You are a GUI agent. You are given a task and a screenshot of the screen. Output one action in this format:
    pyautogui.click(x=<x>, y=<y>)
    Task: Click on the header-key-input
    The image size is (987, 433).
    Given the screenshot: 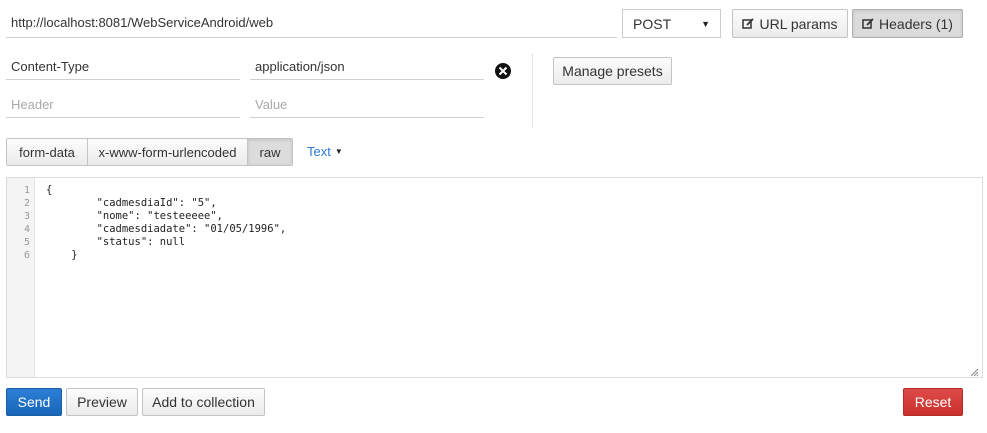 What is the action you would take?
    pyautogui.click(x=123, y=67)
    